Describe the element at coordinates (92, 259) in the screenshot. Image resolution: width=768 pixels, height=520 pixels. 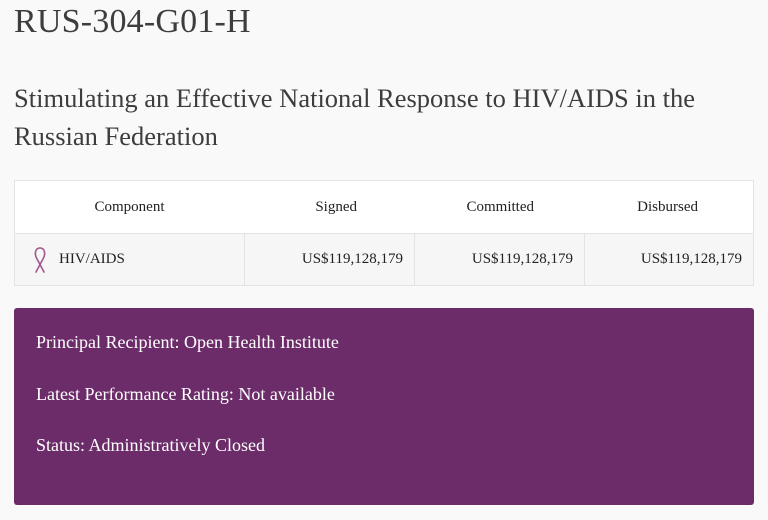
I see `component-label: HIV/AIDS` at that location.